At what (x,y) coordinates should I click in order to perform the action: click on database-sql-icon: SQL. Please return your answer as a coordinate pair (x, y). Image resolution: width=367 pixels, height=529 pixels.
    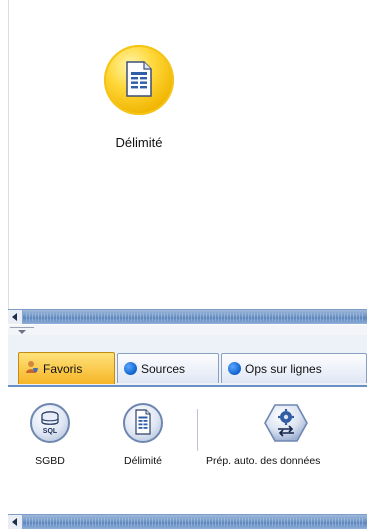
    Looking at the image, I should click on (50, 423).